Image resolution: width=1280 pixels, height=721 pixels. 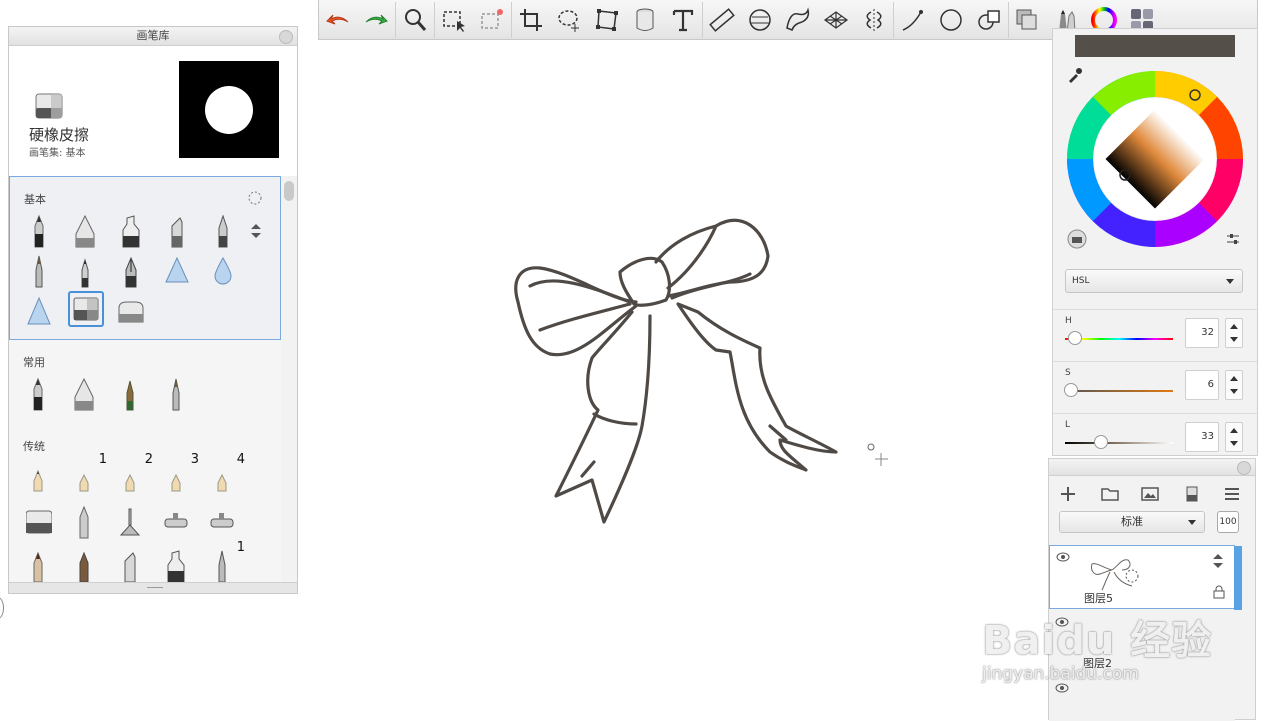 What do you see at coordinates (153, 587) in the screenshot?
I see `panel-resize-handle` at bounding box center [153, 587].